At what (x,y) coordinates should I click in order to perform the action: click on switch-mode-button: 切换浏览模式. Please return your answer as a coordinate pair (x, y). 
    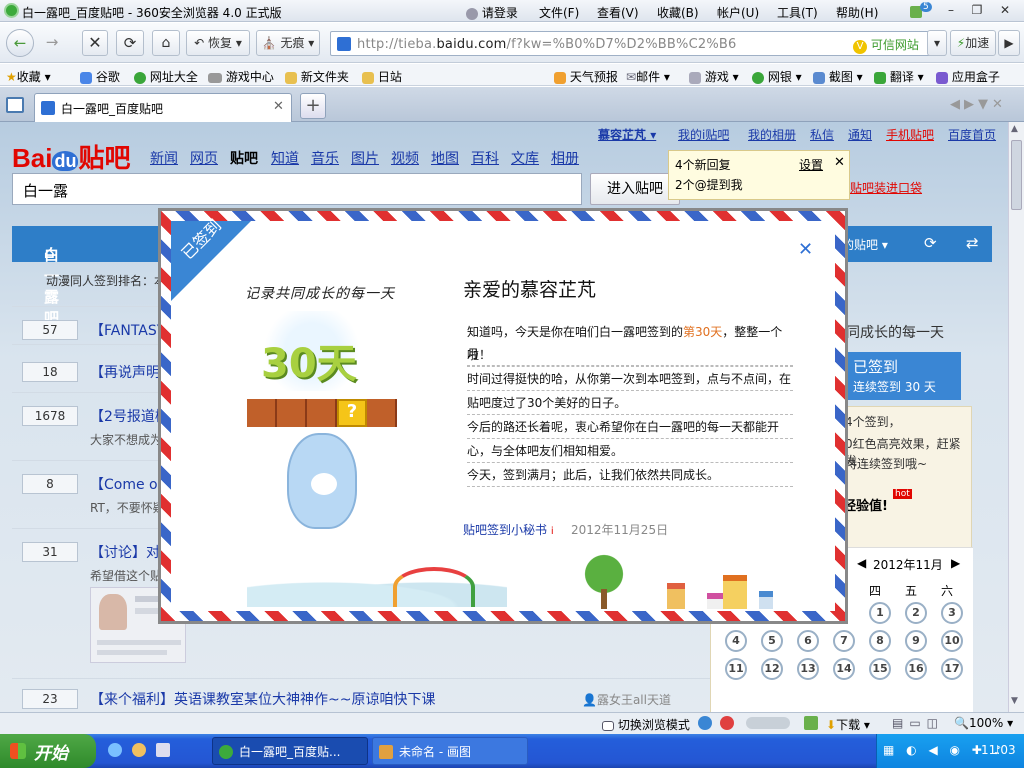
    Looking at the image, I should click on (646, 724).